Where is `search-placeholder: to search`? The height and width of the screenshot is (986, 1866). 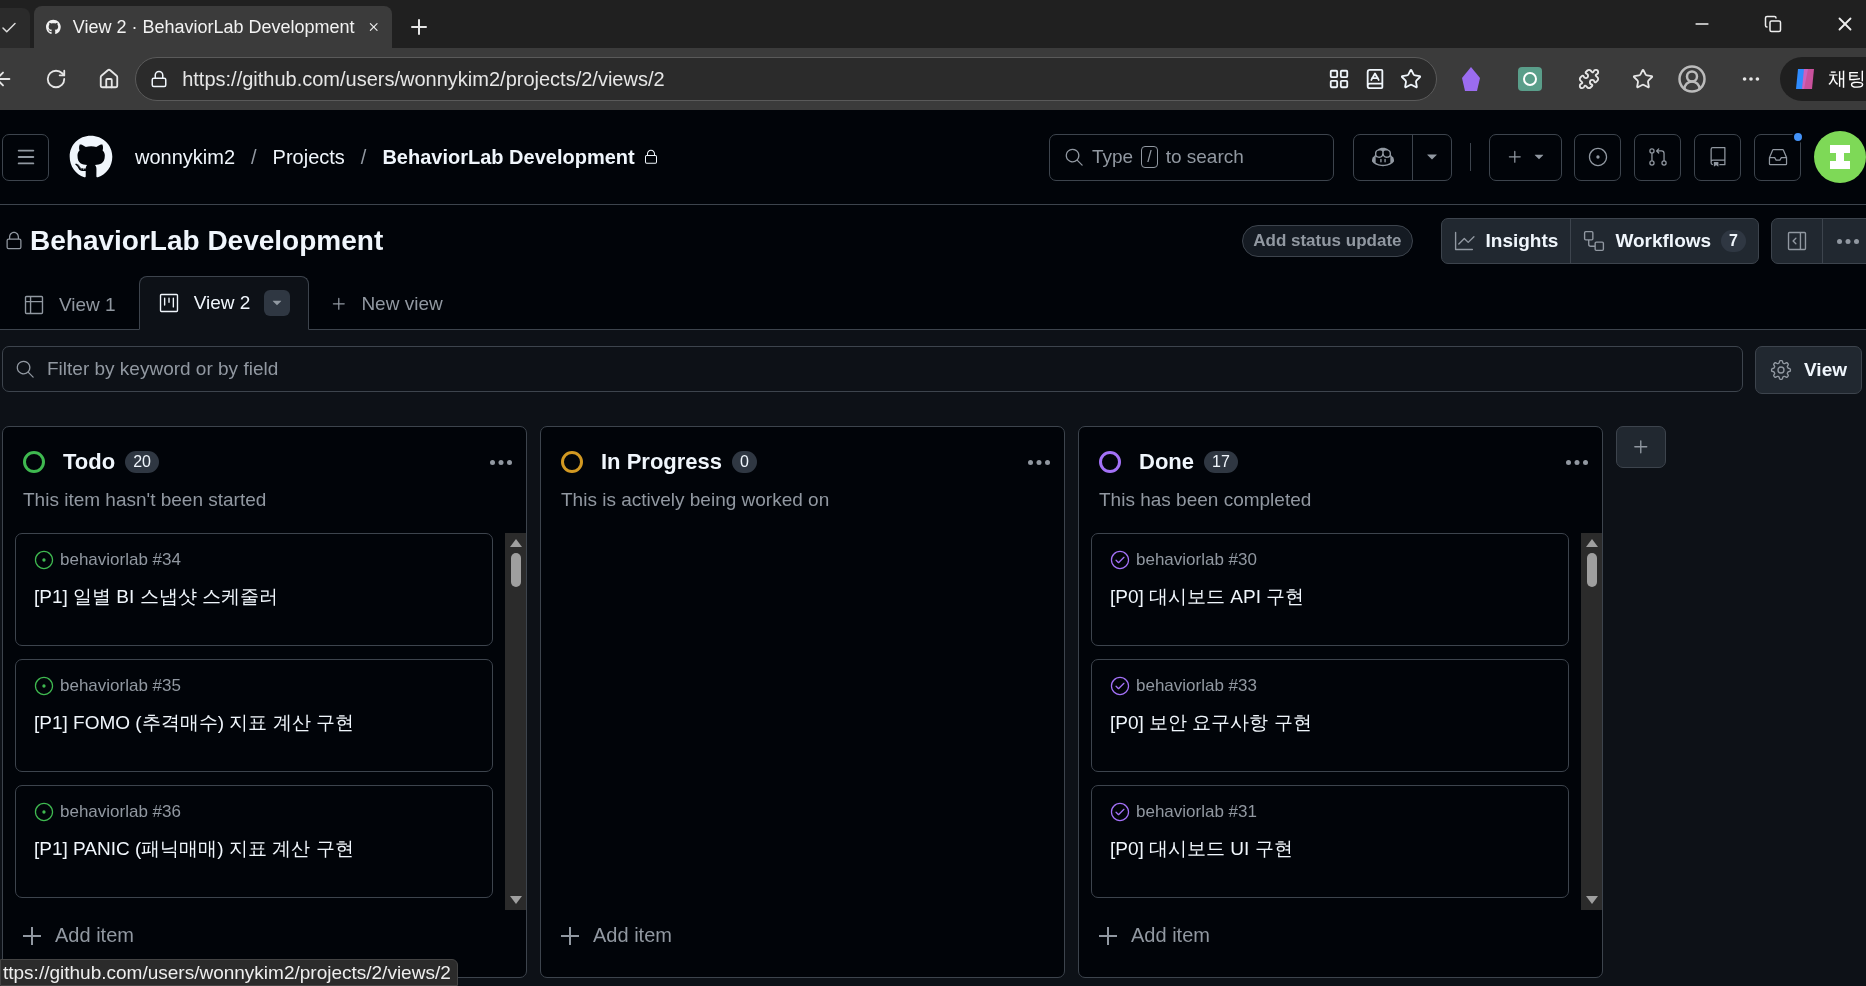
search-placeholder: to search is located at coordinates (1204, 157).